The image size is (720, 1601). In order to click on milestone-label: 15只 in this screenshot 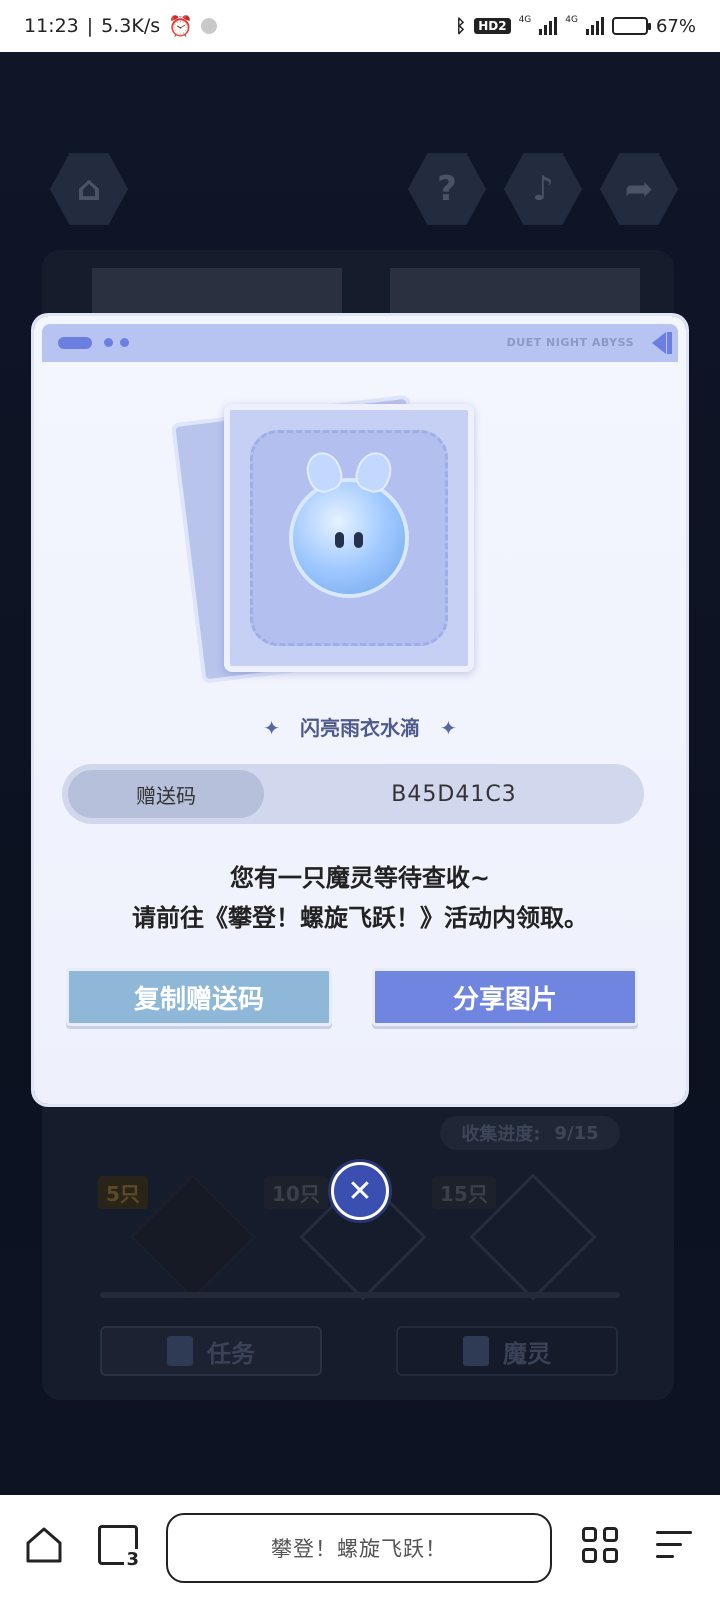, I will do `click(464, 1192)`.